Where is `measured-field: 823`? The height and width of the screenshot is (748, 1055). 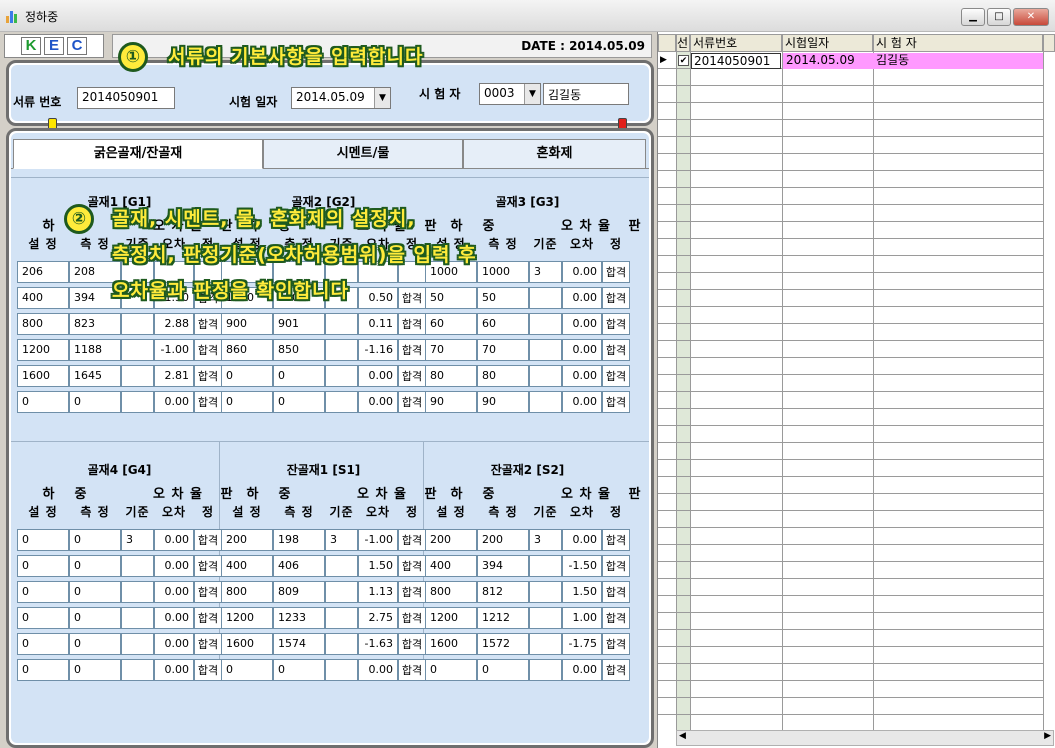 measured-field: 823 is located at coordinates (95, 324).